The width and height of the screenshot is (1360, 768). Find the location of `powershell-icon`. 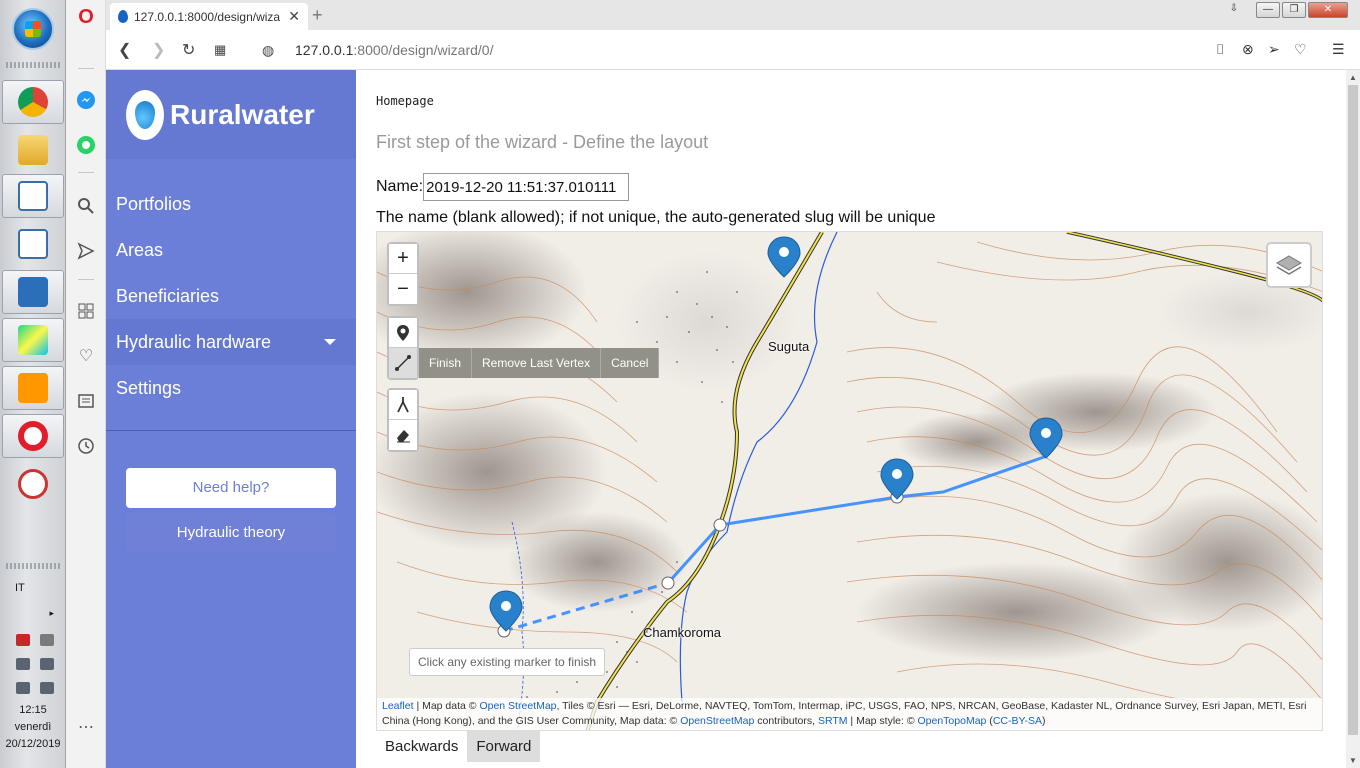

powershell-icon is located at coordinates (33, 292).